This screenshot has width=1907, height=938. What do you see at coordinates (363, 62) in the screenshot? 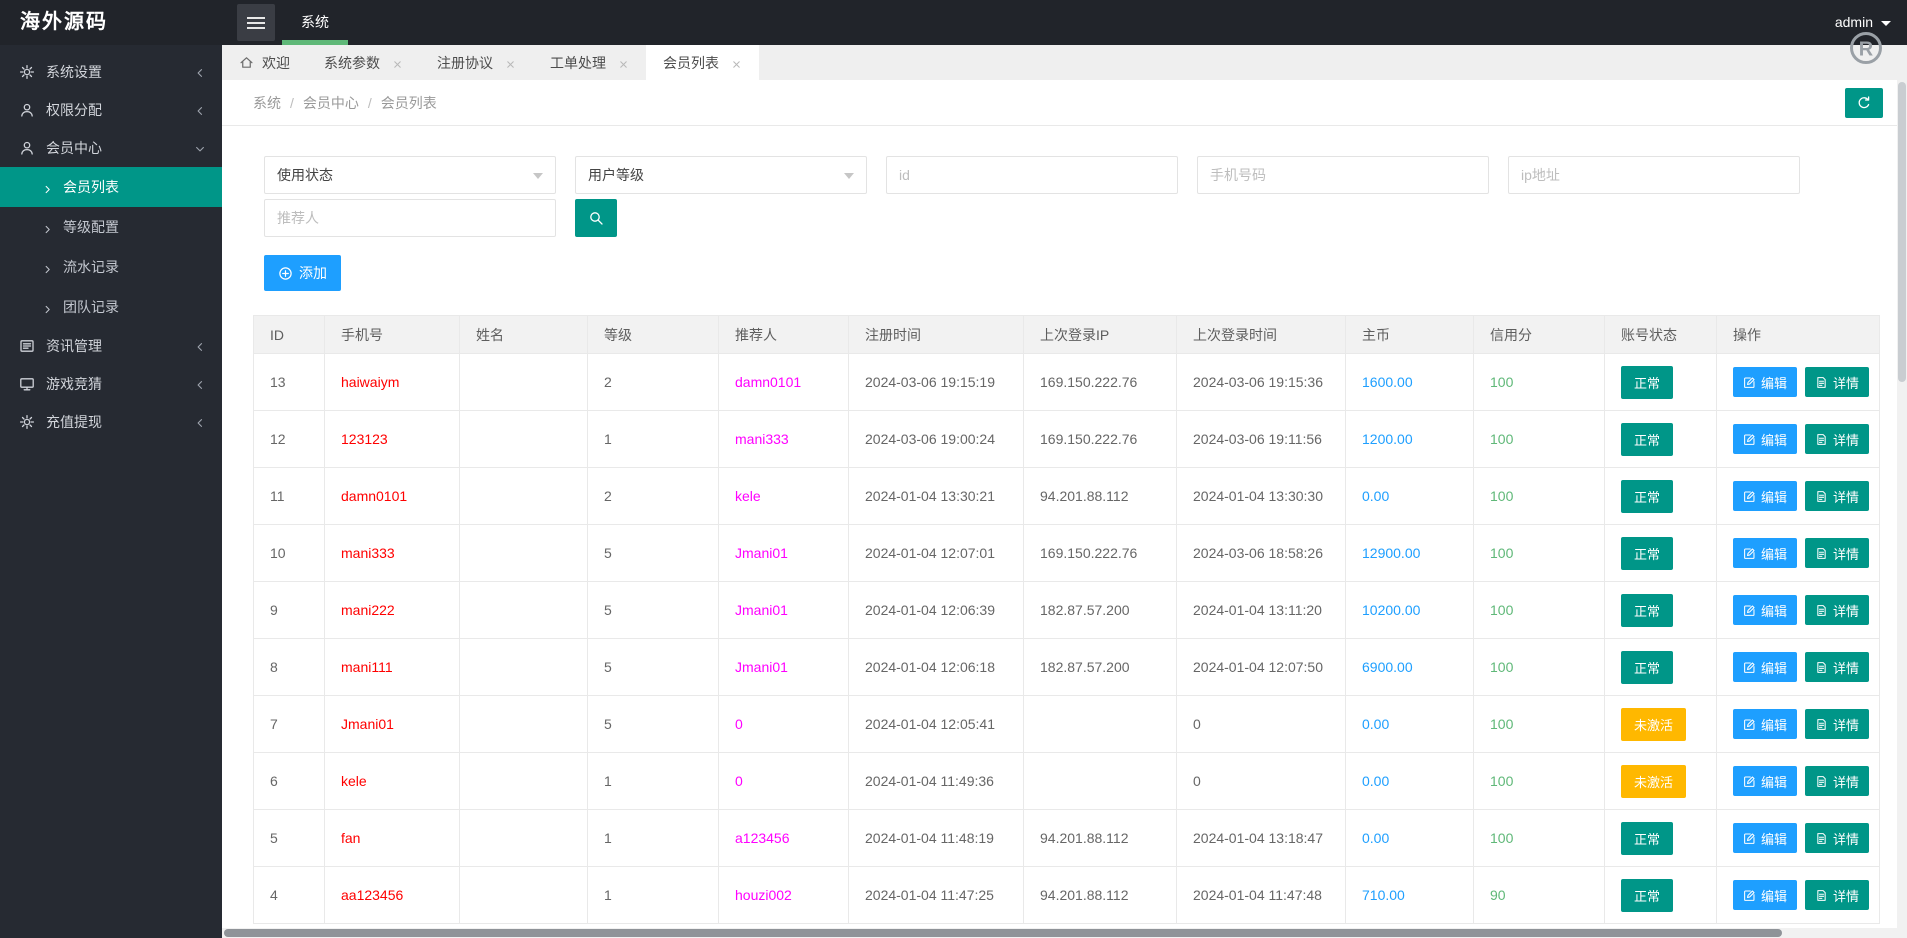
I see `tab-system-params: 系统参数` at bounding box center [363, 62].